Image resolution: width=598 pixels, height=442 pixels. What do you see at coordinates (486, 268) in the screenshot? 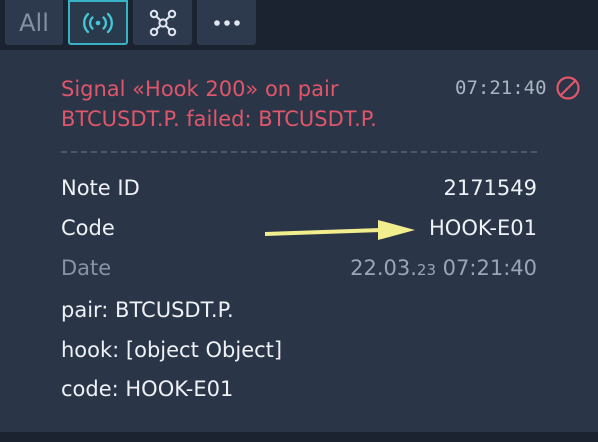
I see `date-time: 07:21:40` at bounding box center [486, 268].